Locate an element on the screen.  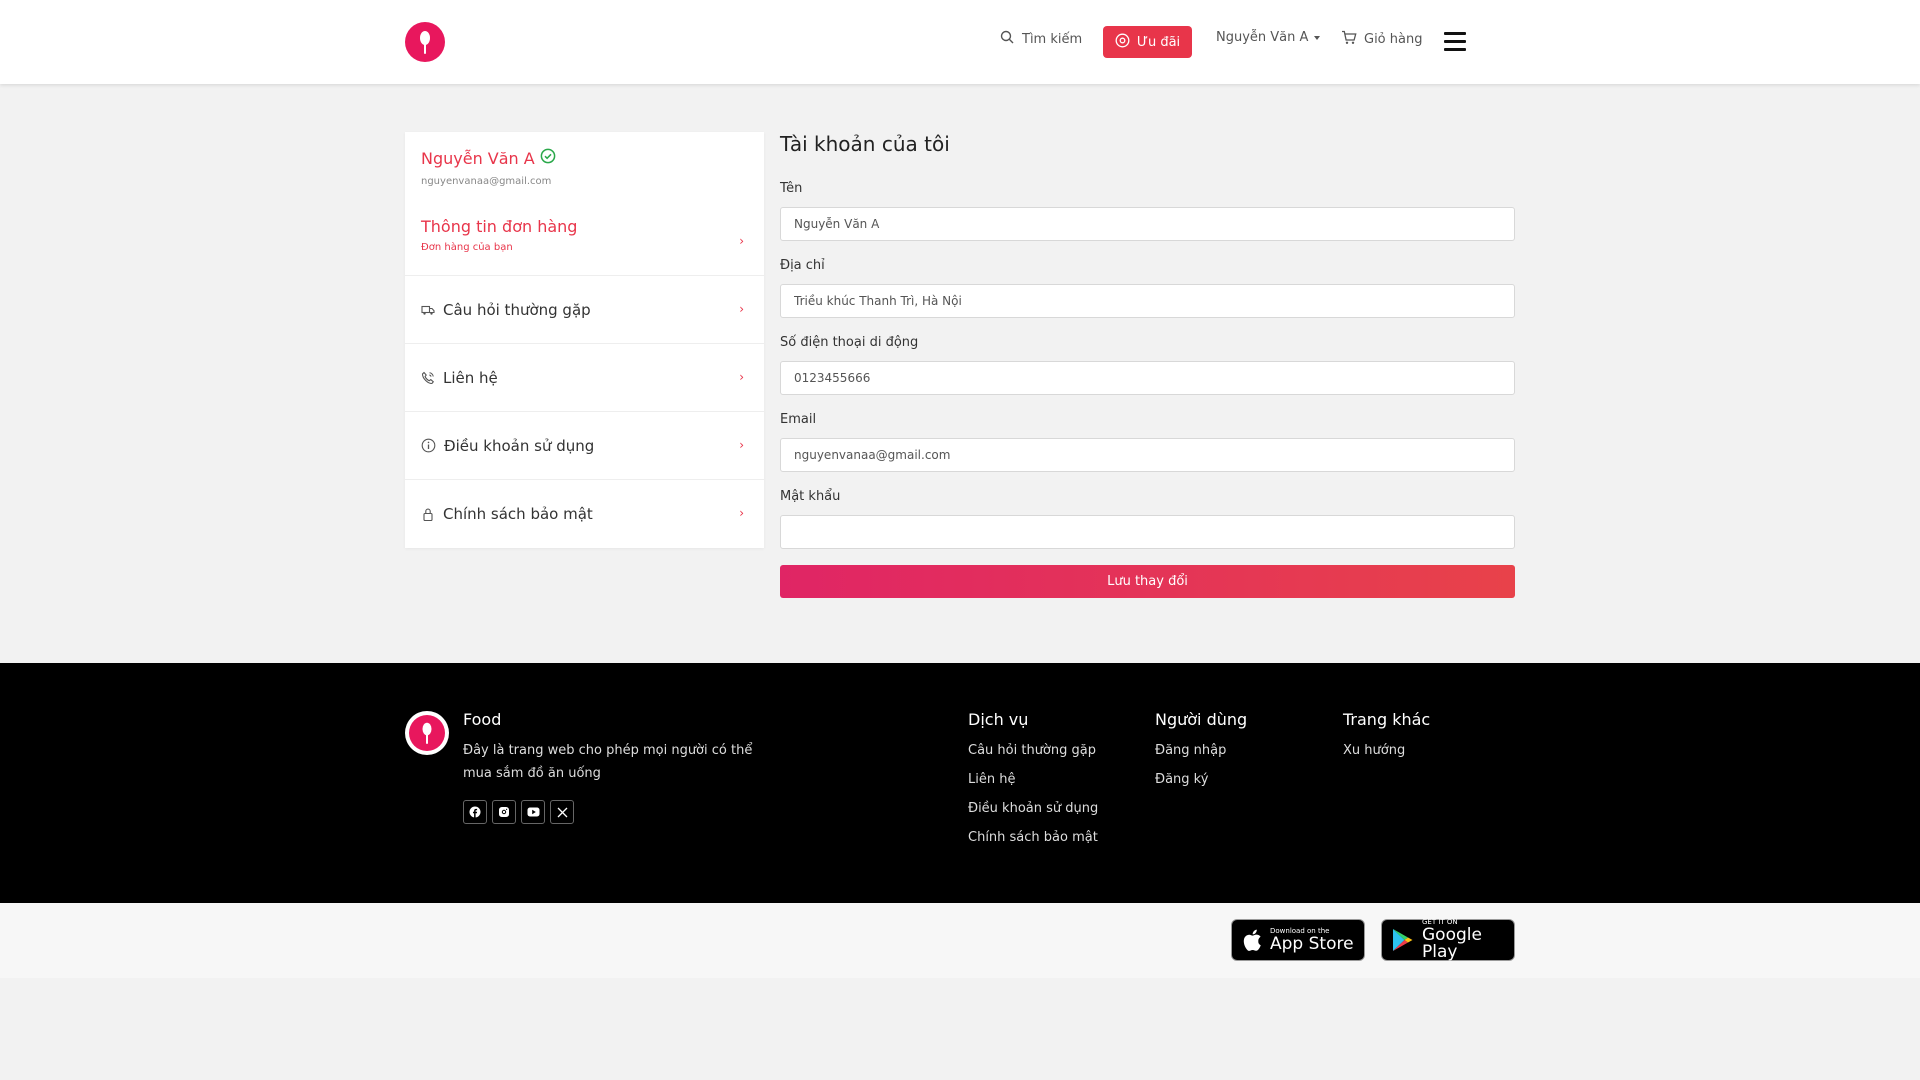
top-header: Tìm kiếm Ưu đãi Nguyễn Văn A Giỏ hàng is located at coordinates (960, 42).